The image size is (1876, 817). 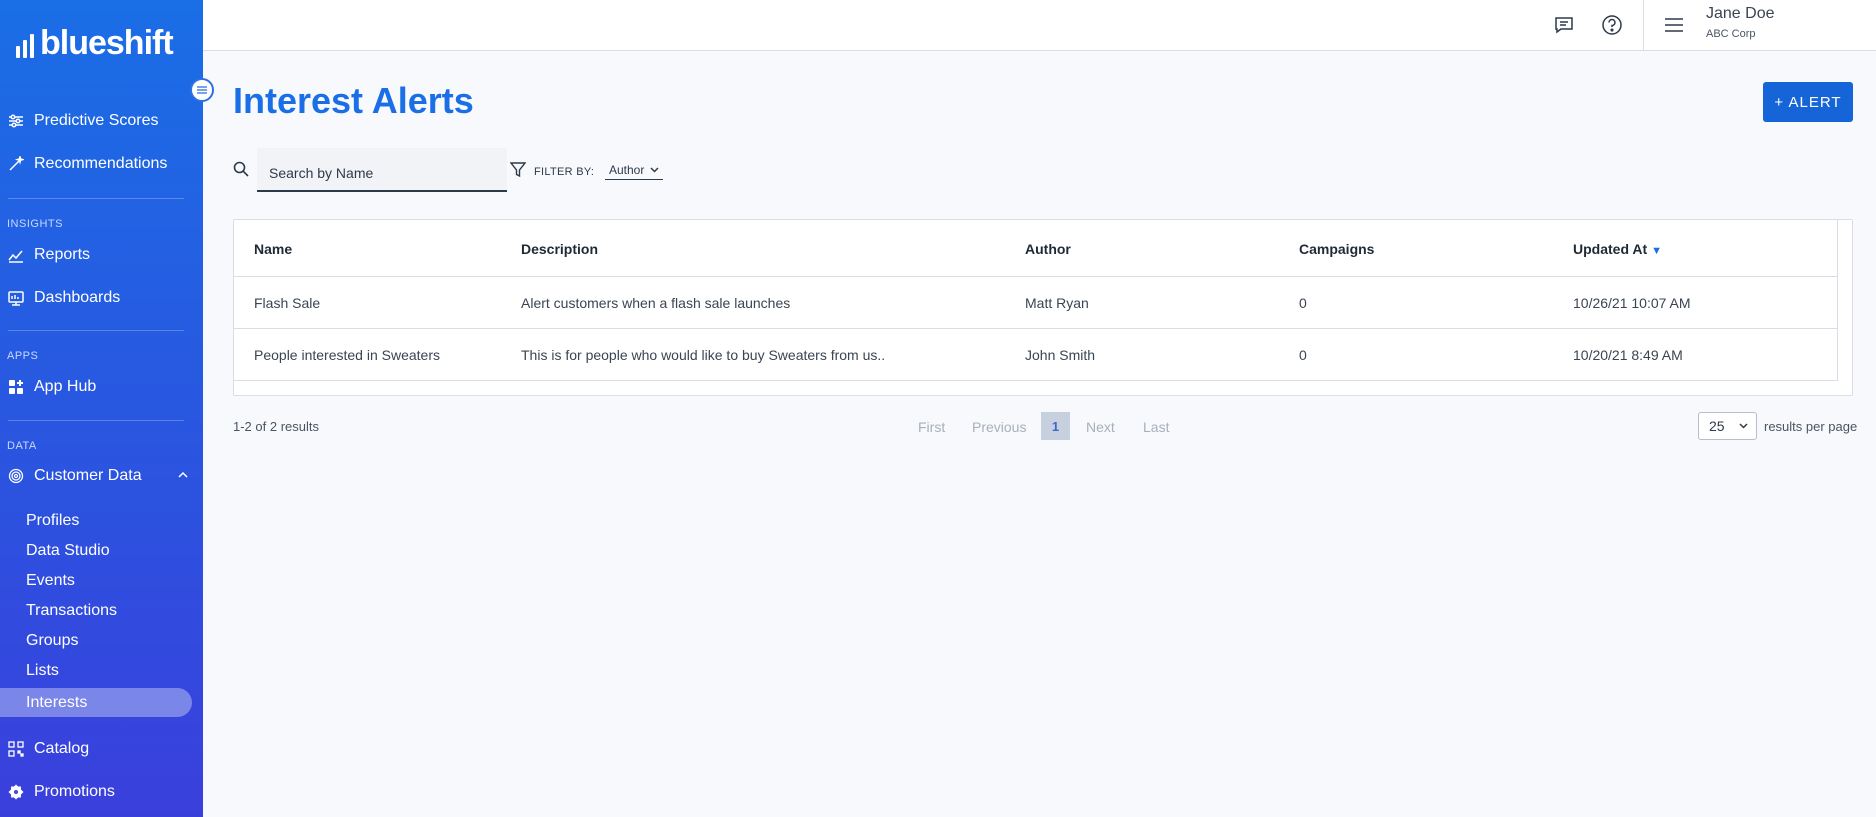 What do you see at coordinates (1100, 427) in the screenshot?
I see `pagination-next: Next` at bounding box center [1100, 427].